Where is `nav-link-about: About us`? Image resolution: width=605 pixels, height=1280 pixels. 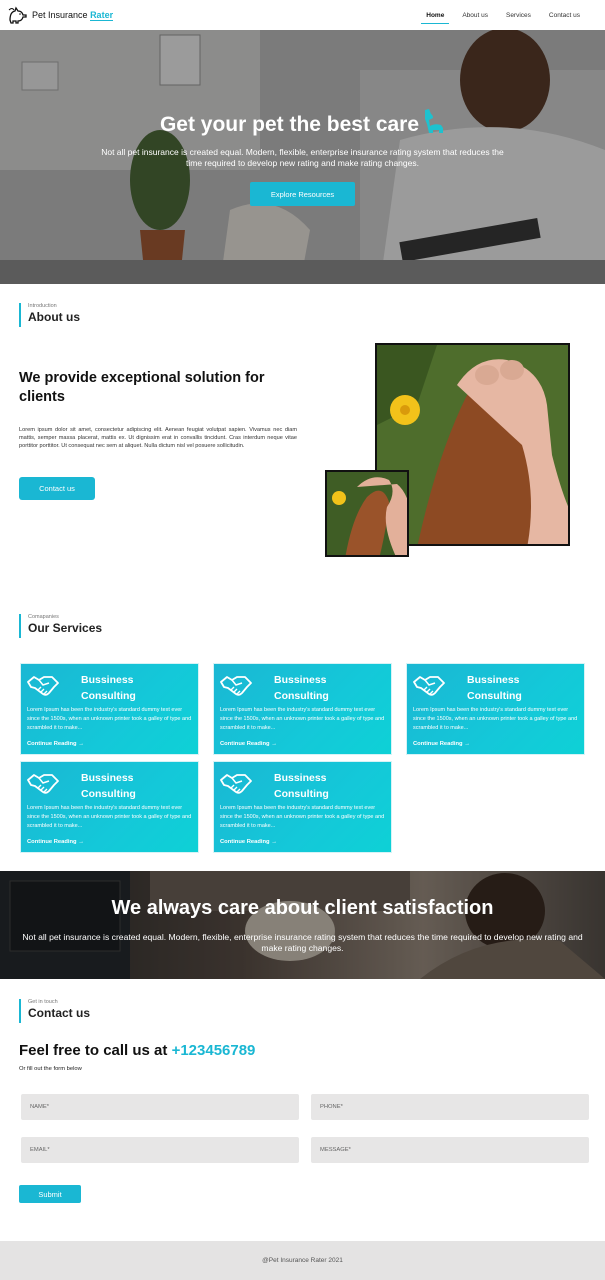 nav-link-about: About us is located at coordinates (475, 15).